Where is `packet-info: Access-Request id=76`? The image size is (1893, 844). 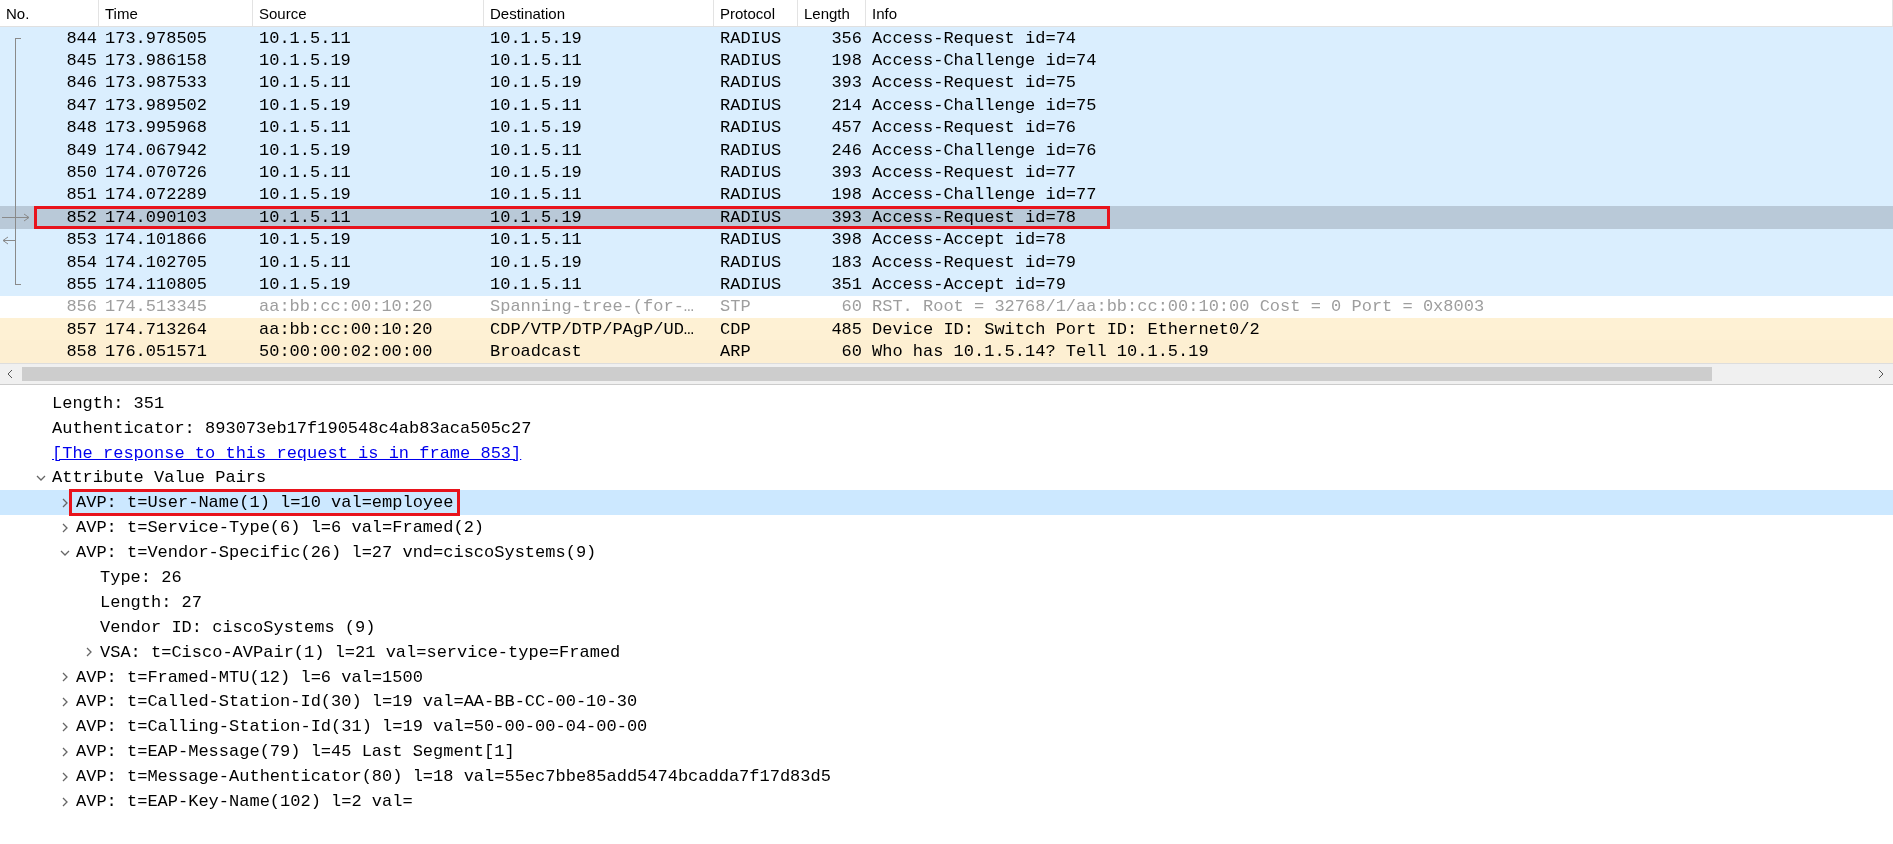
packet-info: Access-Request id=76 is located at coordinates (974, 128).